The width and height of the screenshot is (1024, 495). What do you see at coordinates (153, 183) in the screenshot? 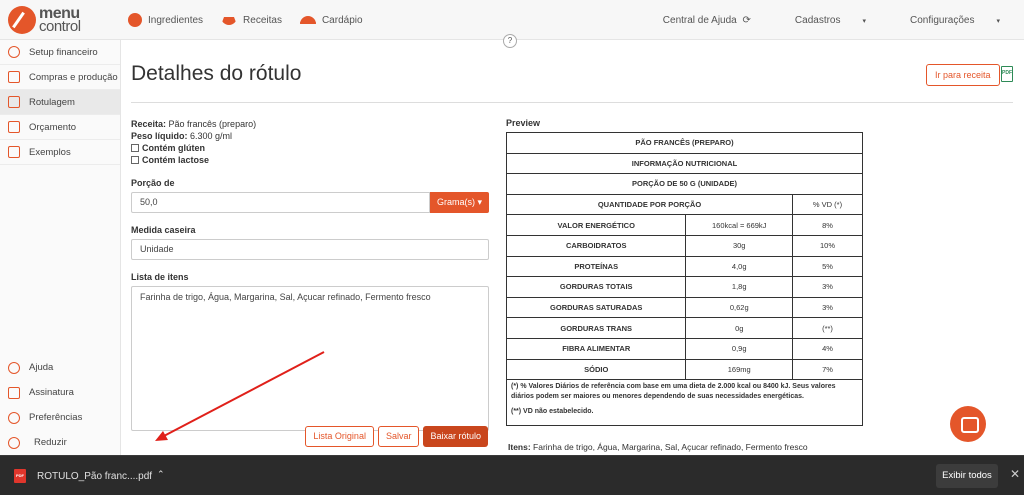
I see `porcao-label: Porção de` at bounding box center [153, 183].